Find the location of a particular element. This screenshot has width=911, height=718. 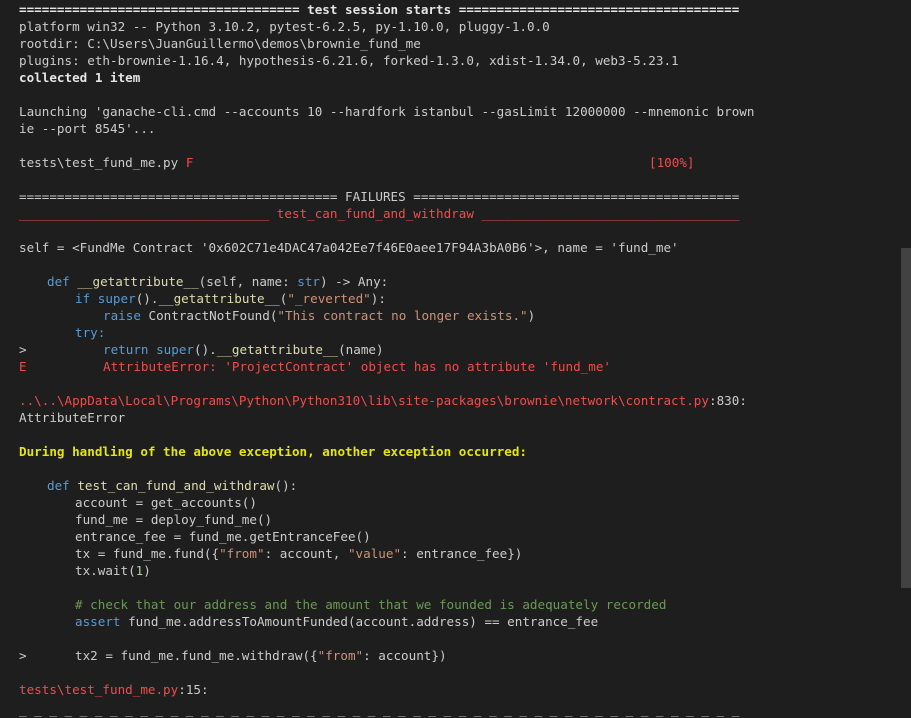

final-lineno: :15: is located at coordinates (193, 689).